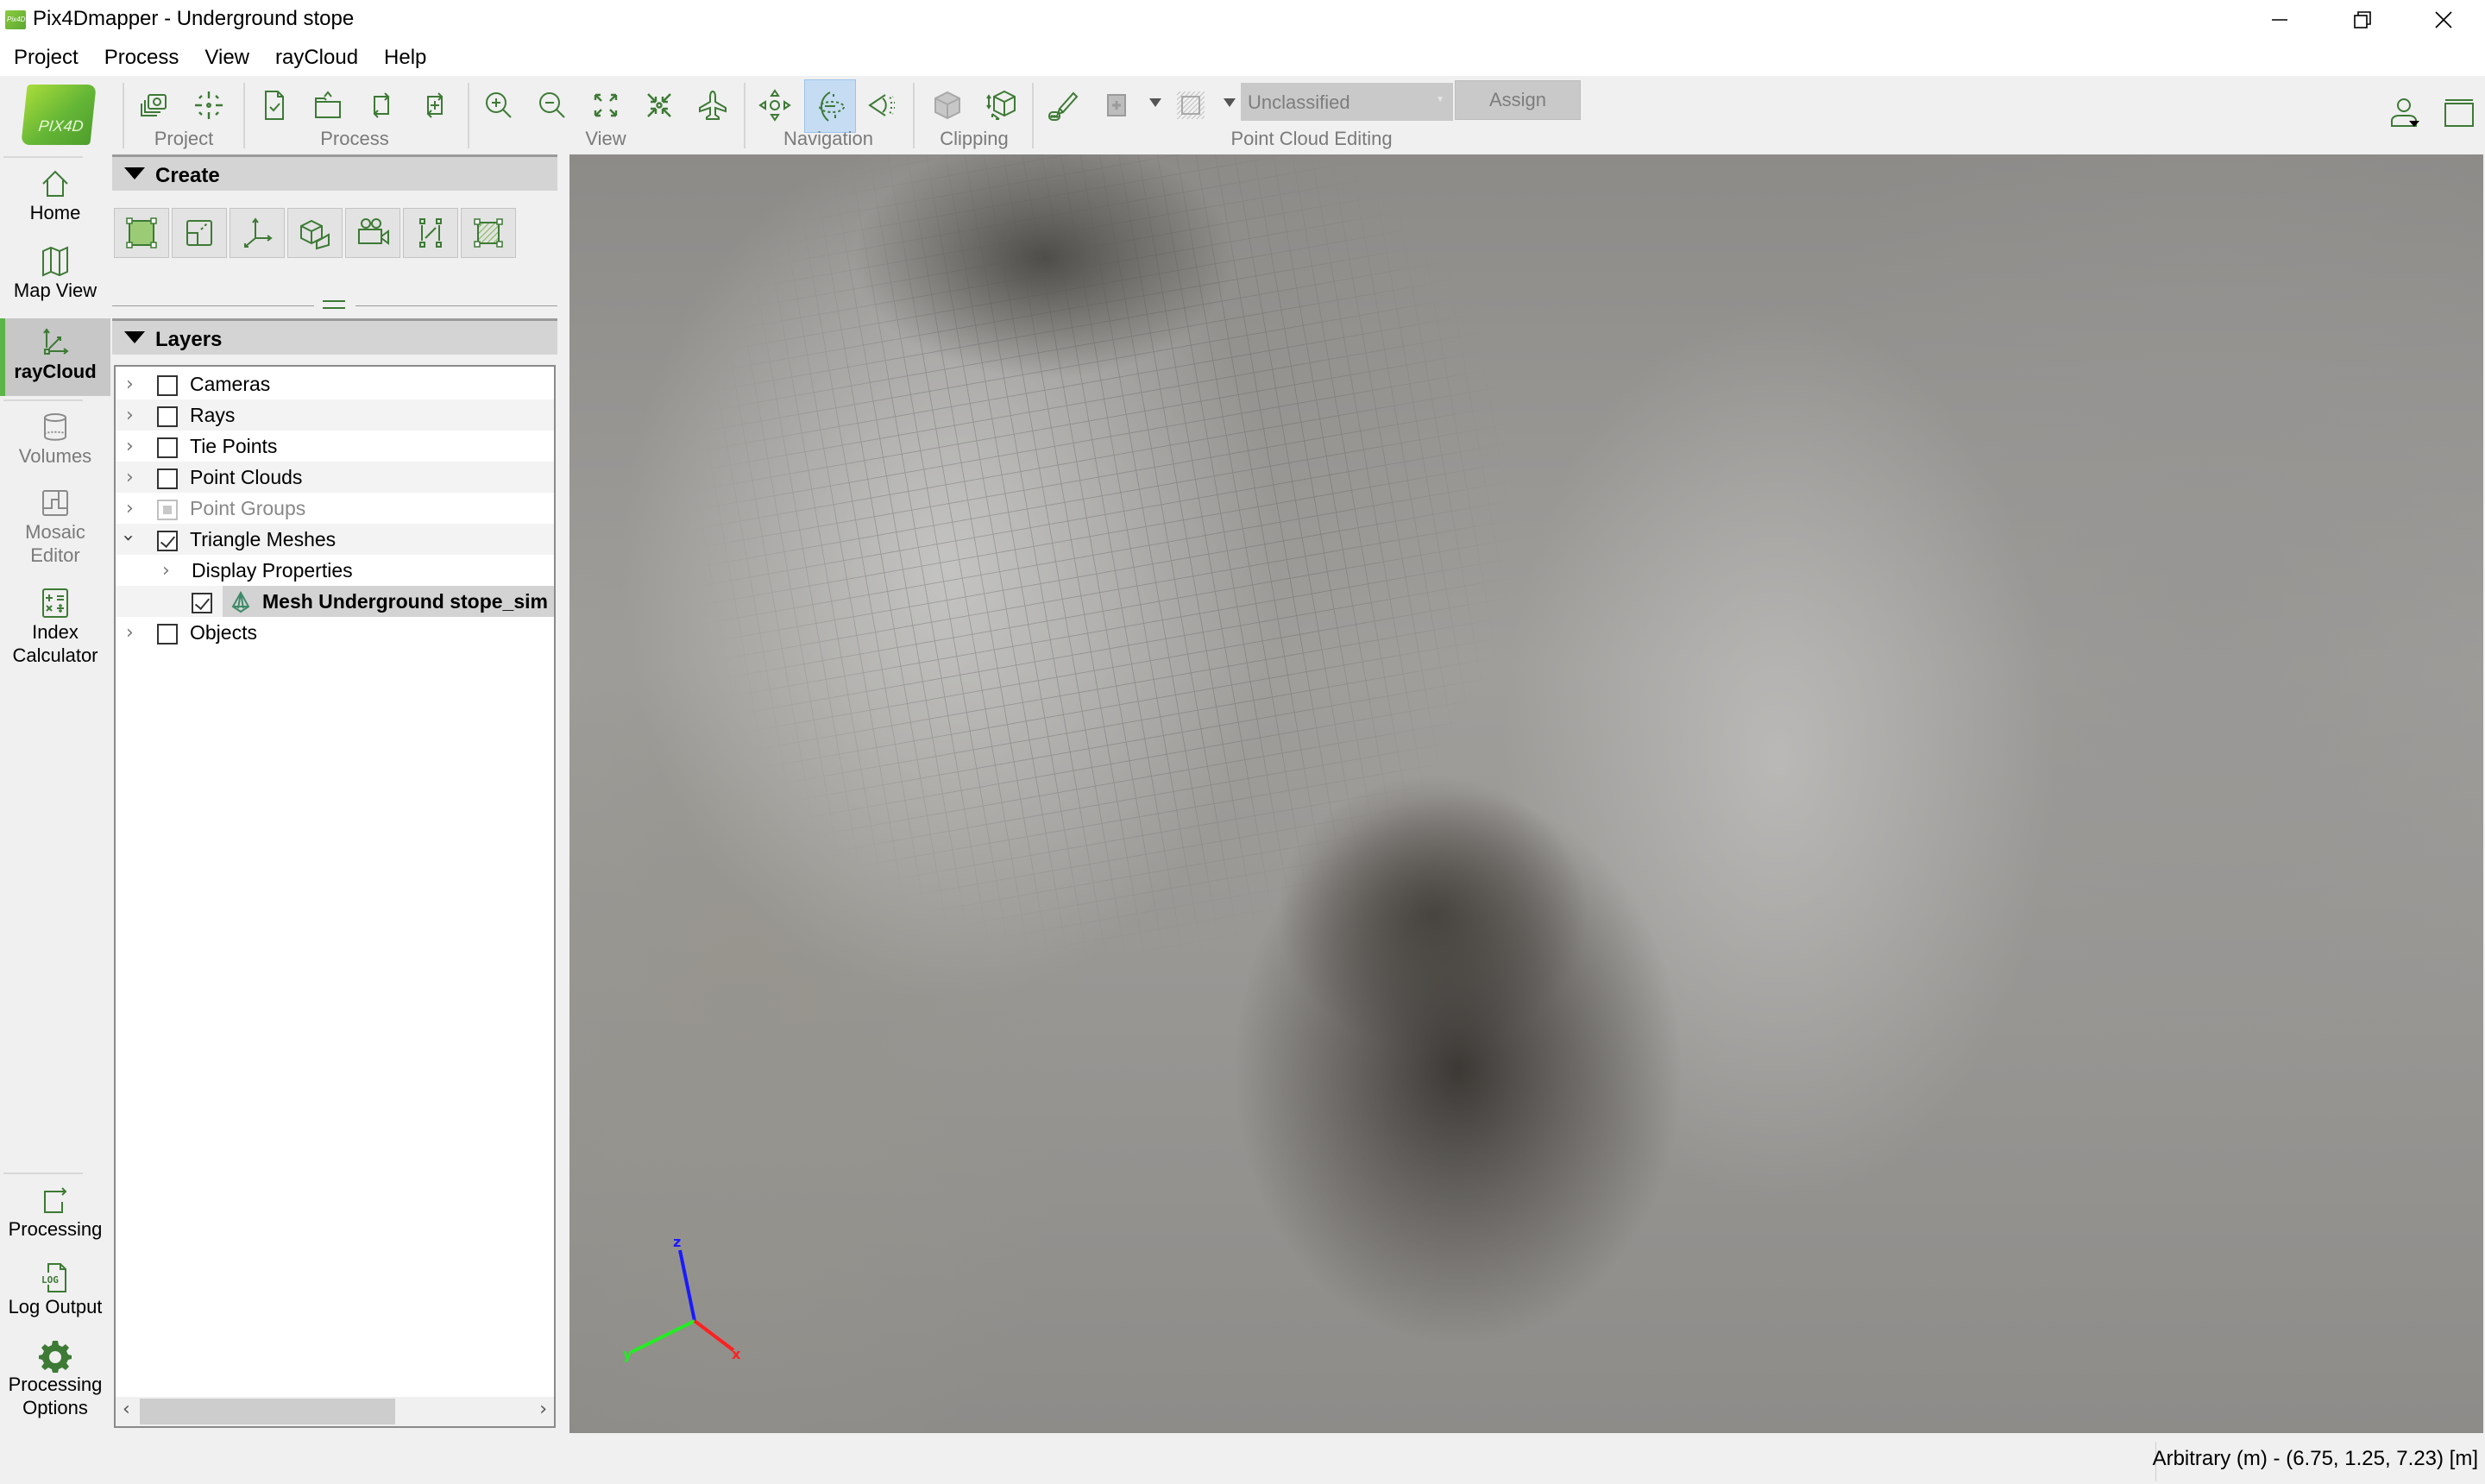  I want to click on map-icon, so click(55, 261).